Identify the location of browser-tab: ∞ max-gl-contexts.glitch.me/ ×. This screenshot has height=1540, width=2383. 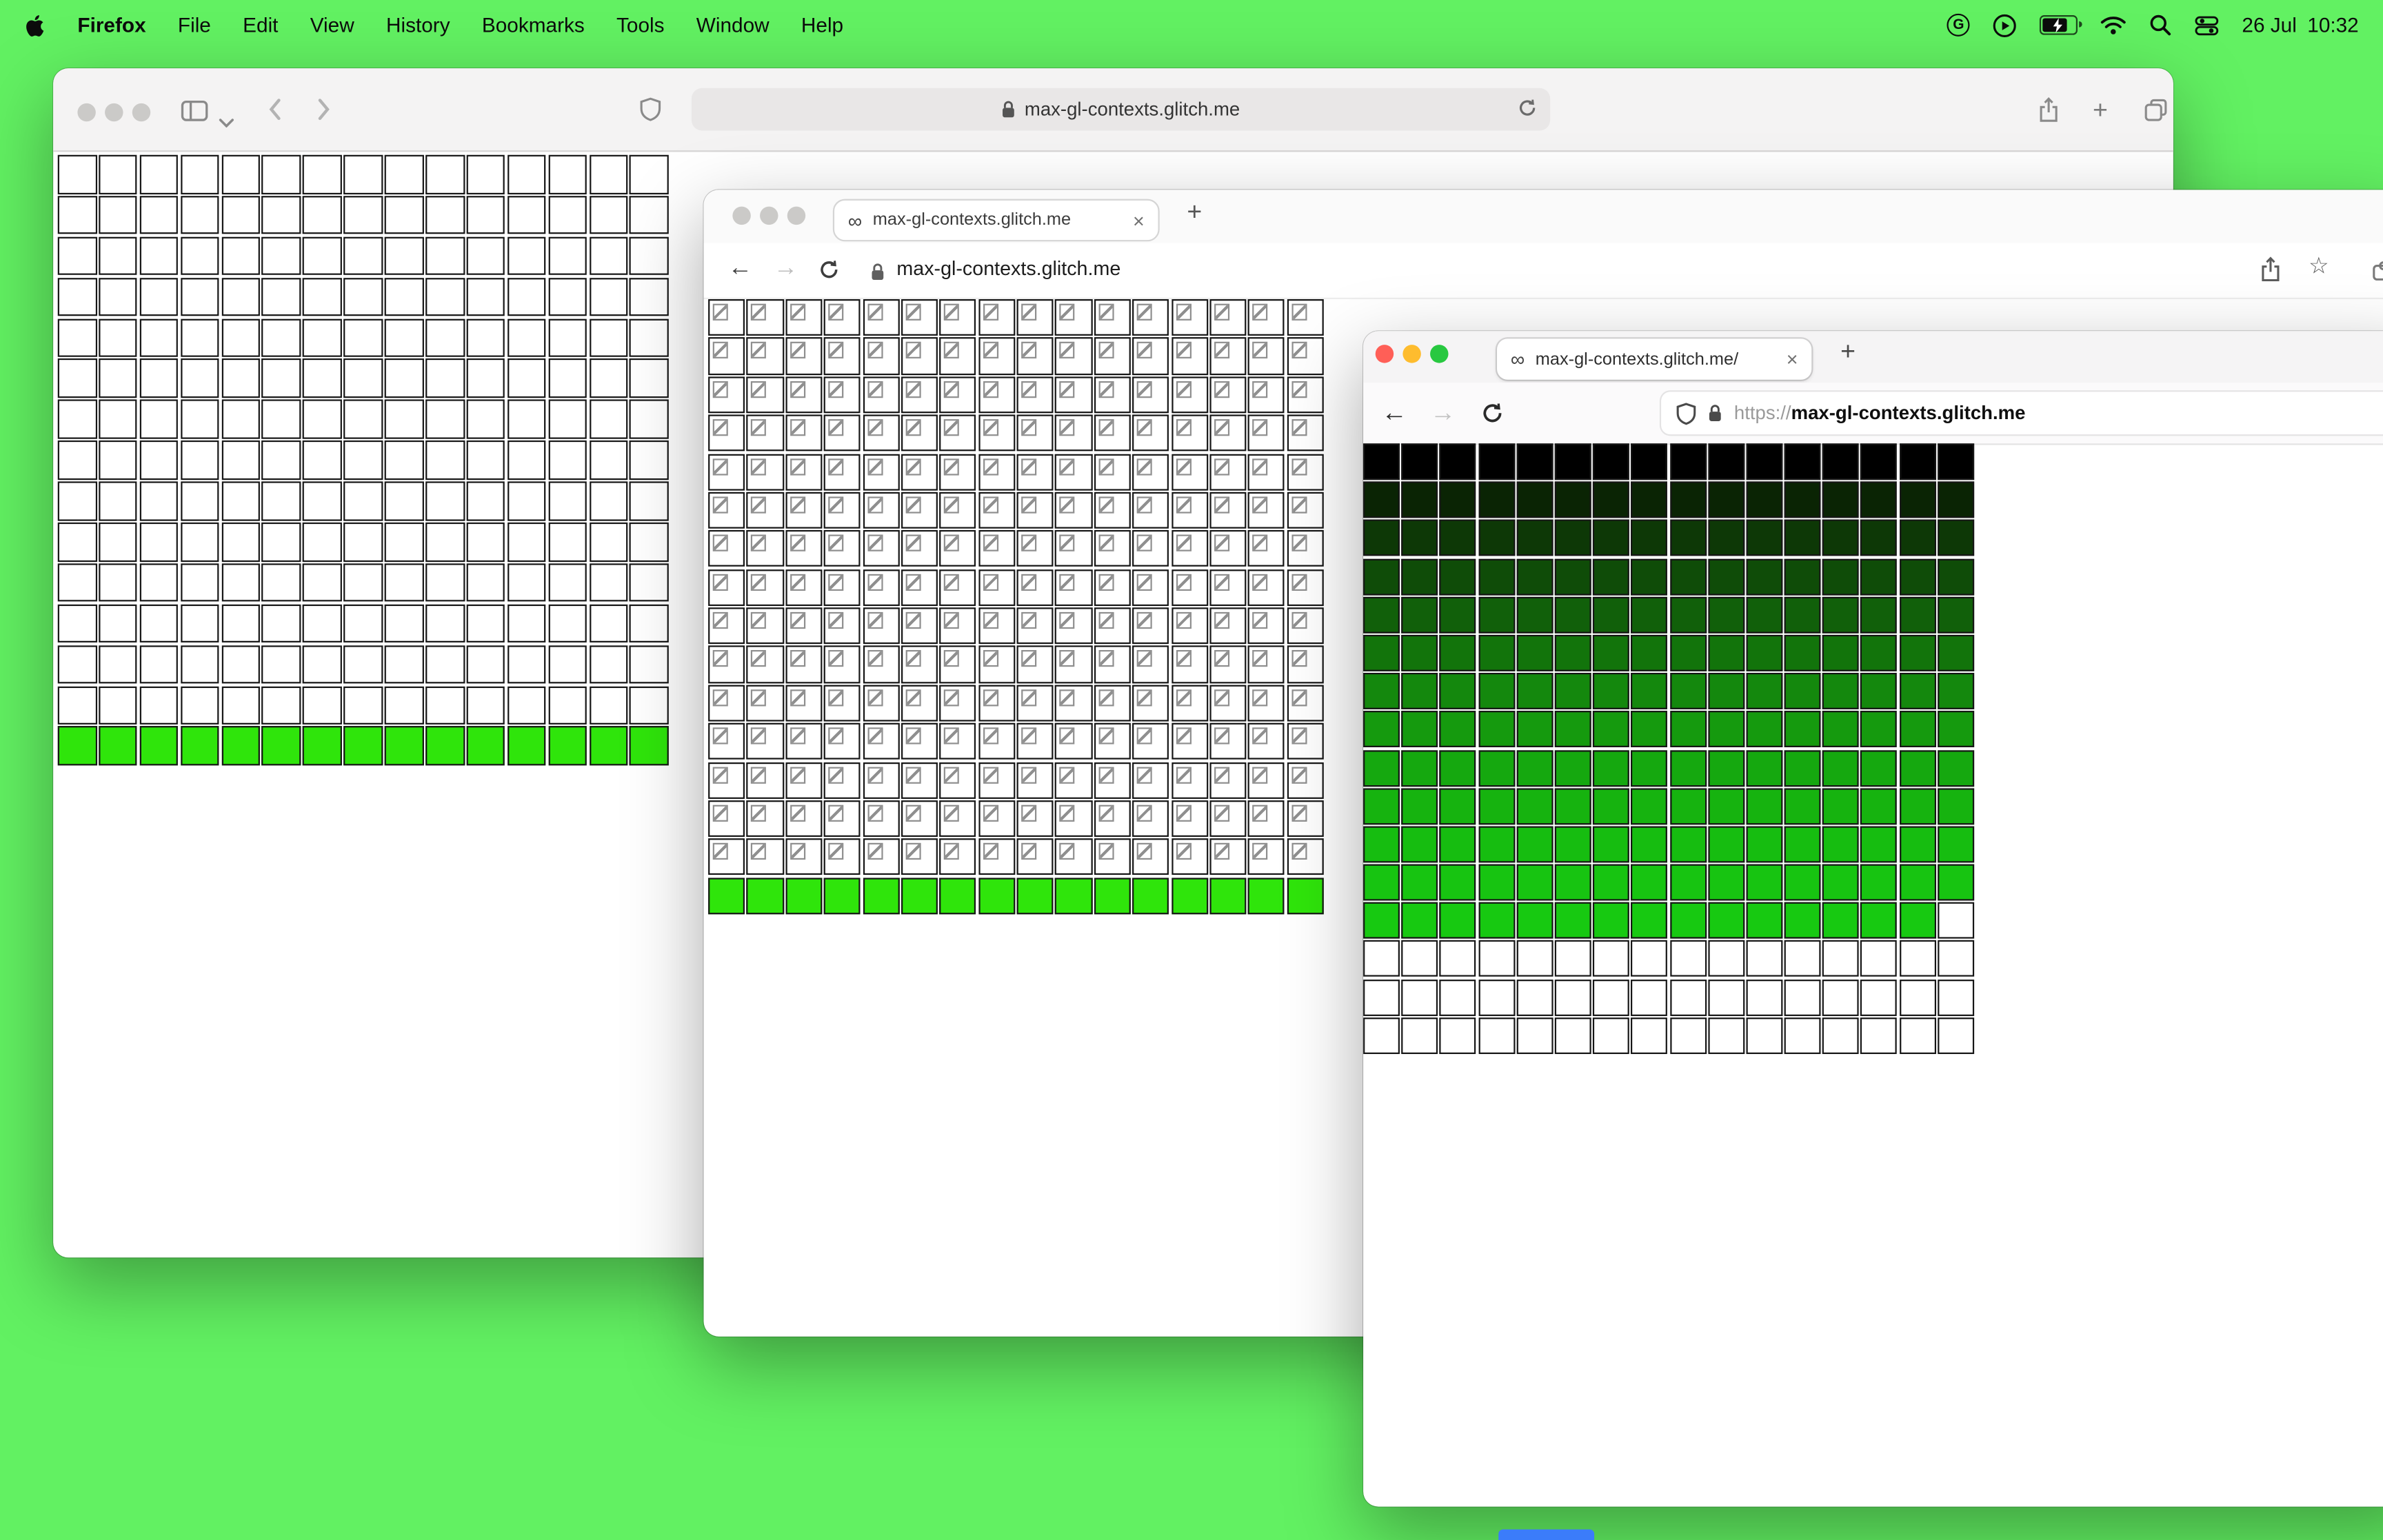
(1654, 359).